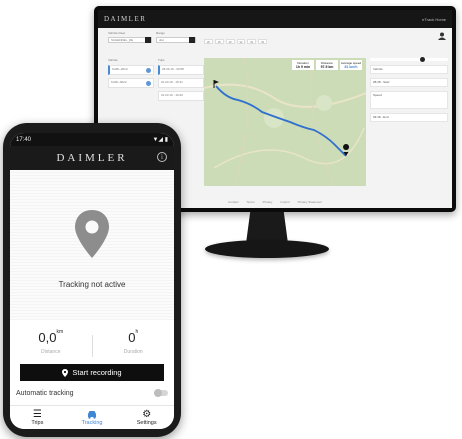  Describe the element at coordinates (267, 249) in the screenshot. I see `monitor-stand-base` at that location.